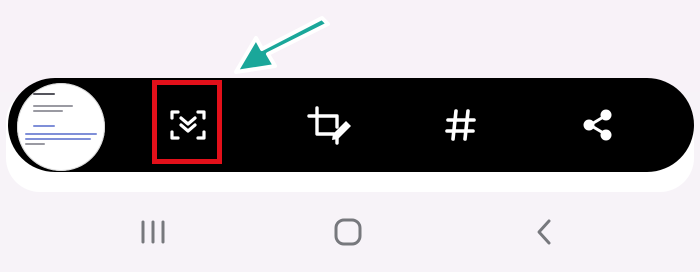 The width and height of the screenshot is (700, 272). I want to click on back-button, so click(544, 234).